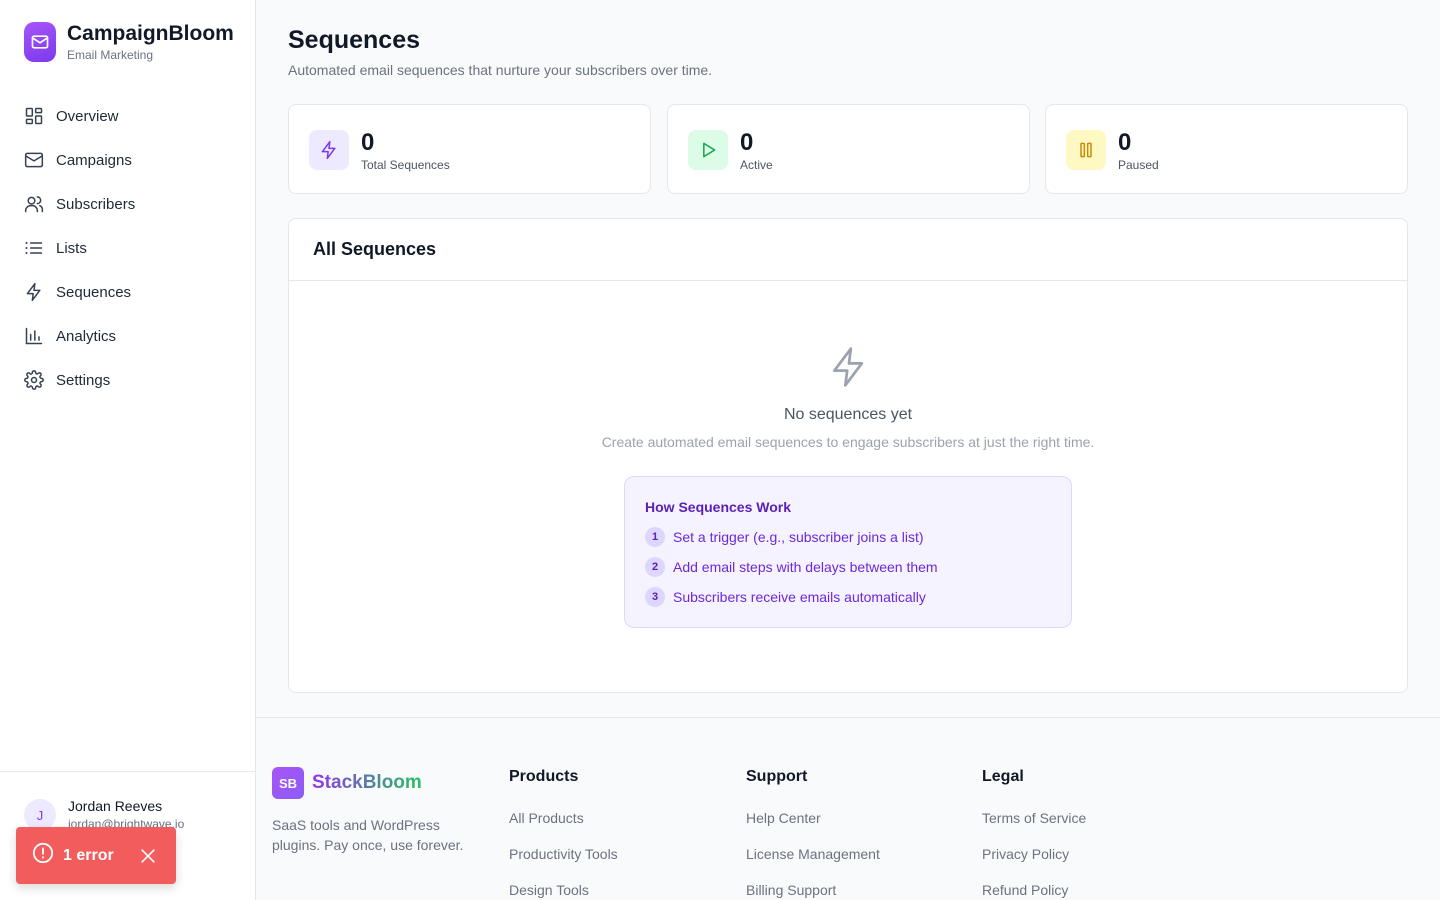 The width and height of the screenshot is (1440, 900). Describe the element at coordinates (1003, 776) in the screenshot. I see `footer-column-title: Legal` at that location.